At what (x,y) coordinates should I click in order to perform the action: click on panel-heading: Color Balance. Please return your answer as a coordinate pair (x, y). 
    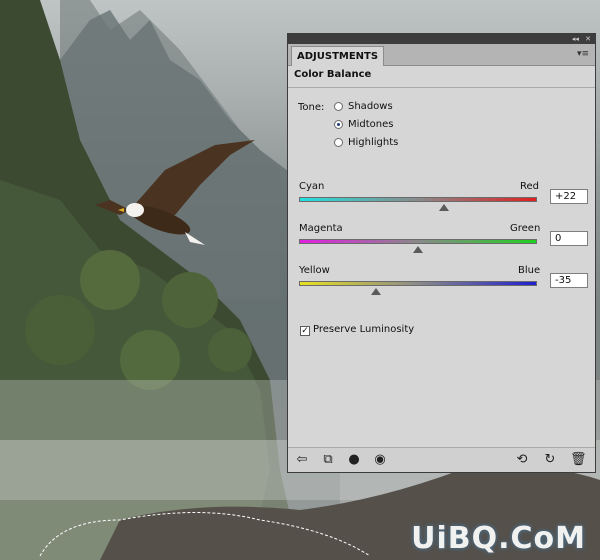
    Looking at the image, I should click on (333, 74).